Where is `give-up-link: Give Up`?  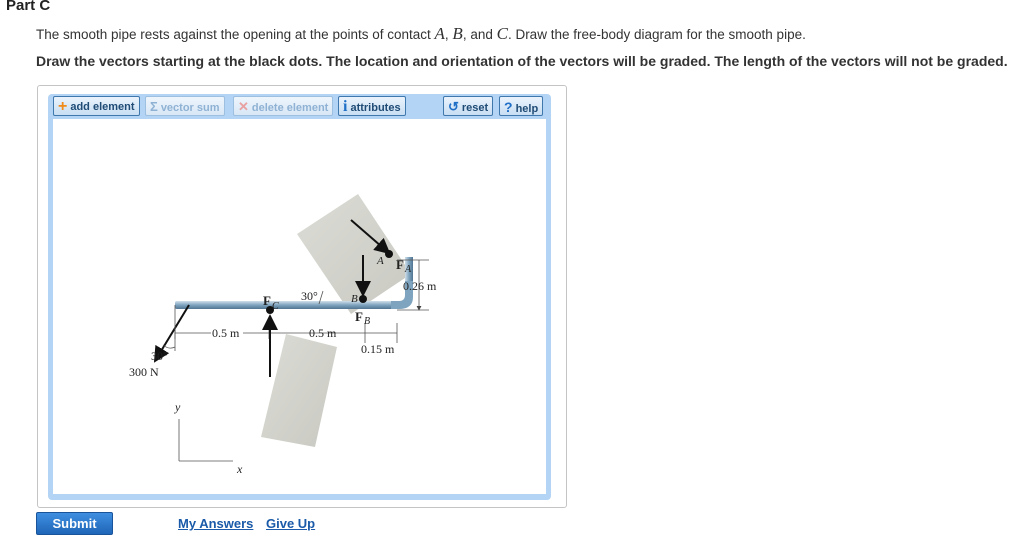 give-up-link: Give Up is located at coordinates (290, 523).